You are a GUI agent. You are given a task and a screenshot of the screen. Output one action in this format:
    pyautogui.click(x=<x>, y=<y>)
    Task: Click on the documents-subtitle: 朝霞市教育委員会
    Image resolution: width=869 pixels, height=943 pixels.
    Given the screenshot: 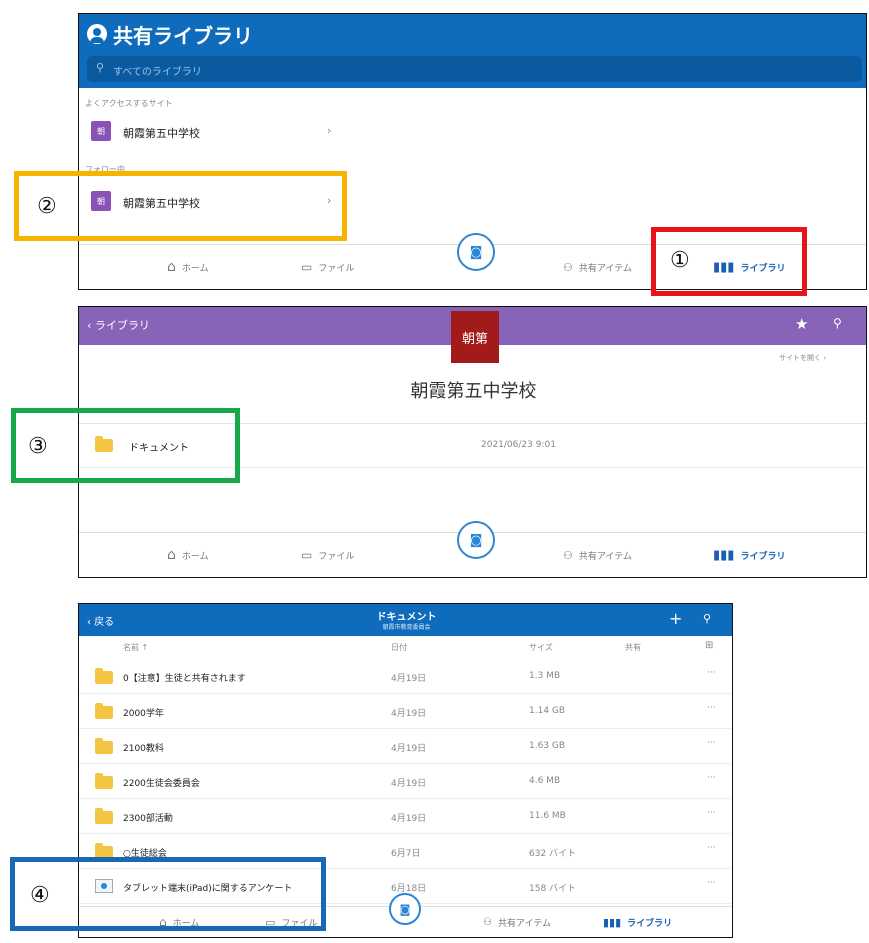 What is the action you would take?
    pyautogui.click(x=406, y=627)
    